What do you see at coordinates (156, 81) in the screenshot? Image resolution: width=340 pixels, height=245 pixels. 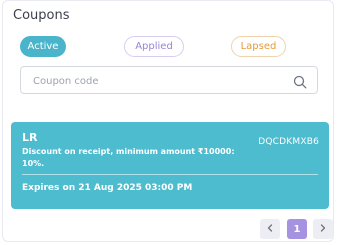 I see `coupon-code-input` at bounding box center [156, 81].